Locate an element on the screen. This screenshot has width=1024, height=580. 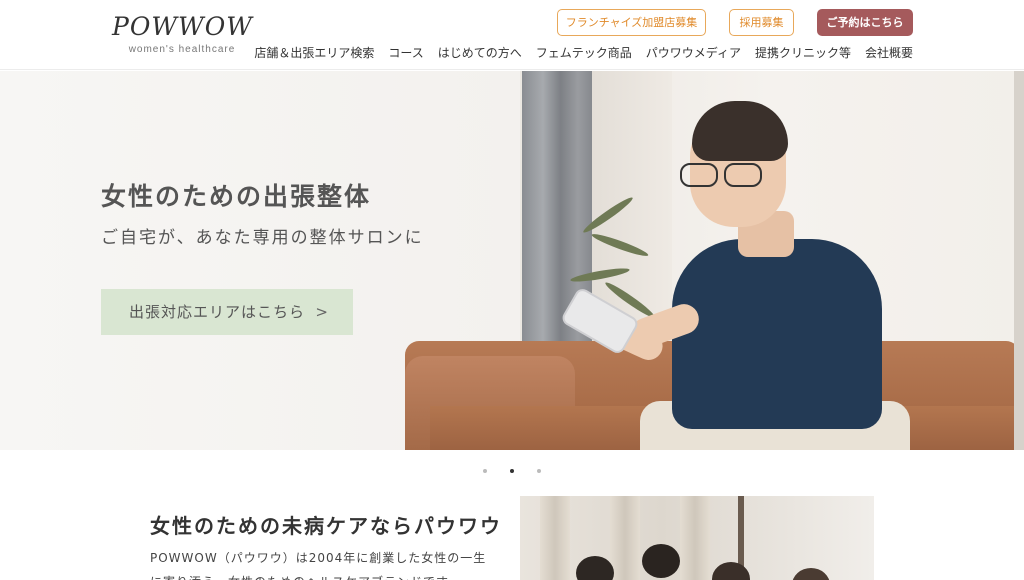
nav-item-company: 会社概要 is located at coordinates (889, 53).